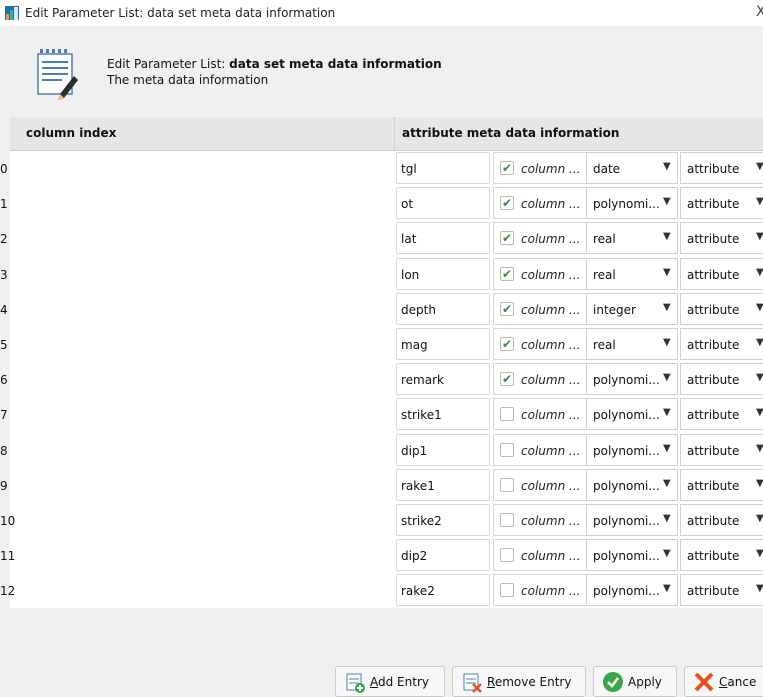 The width and height of the screenshot is (763, 697). I want to click on close-icon: X, so click(759, 12).